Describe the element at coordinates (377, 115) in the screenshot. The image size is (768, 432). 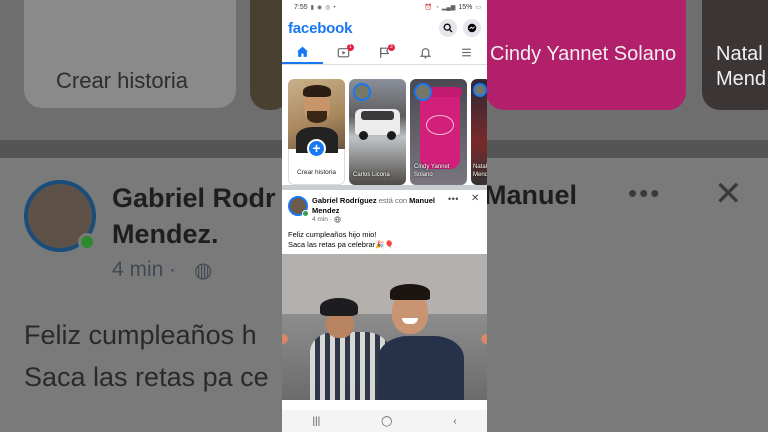
I see `story-car-window` at that location.